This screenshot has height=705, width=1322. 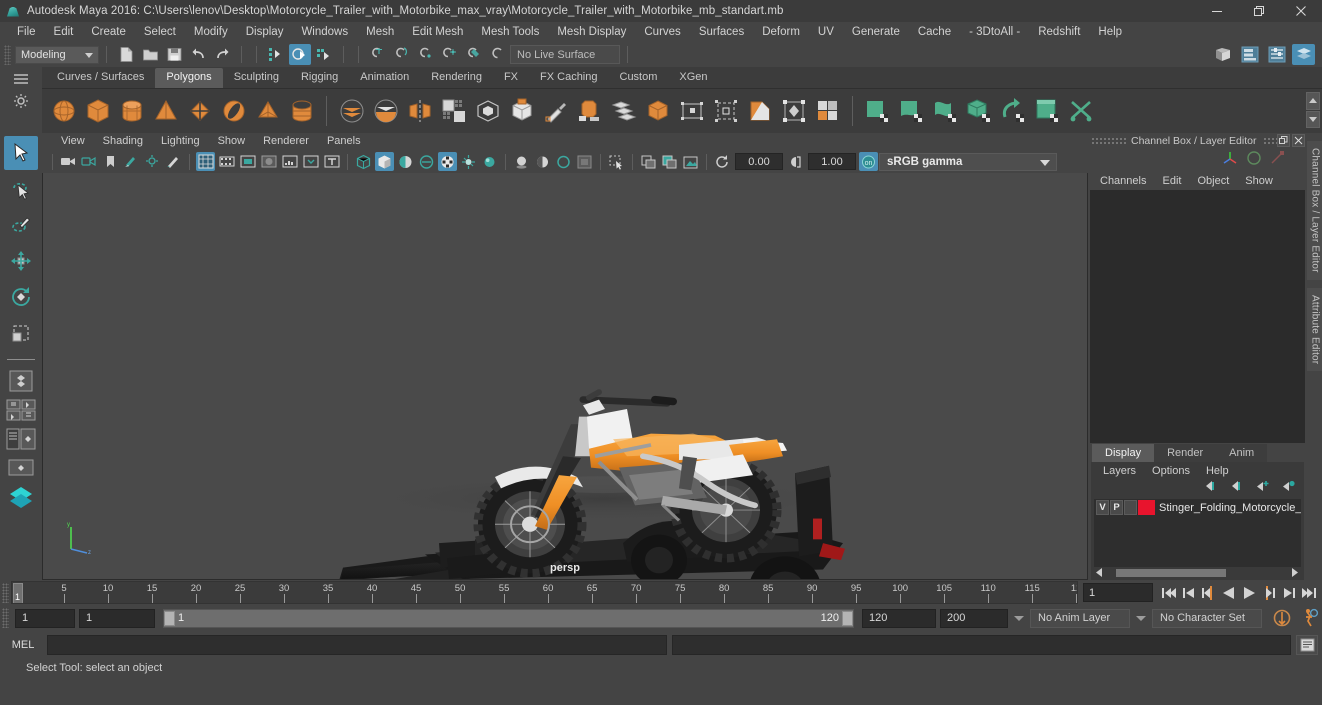 What do you see at coordinates (832, 161) in the screenshot?
I see `gamma-field: 1.00` at bounding box center [832, 161].